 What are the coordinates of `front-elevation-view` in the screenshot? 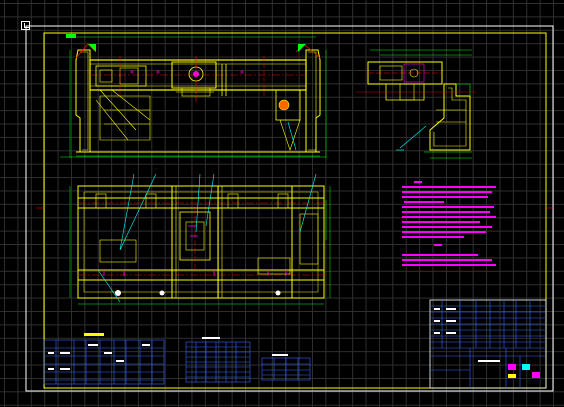 It's located at (193, 96).